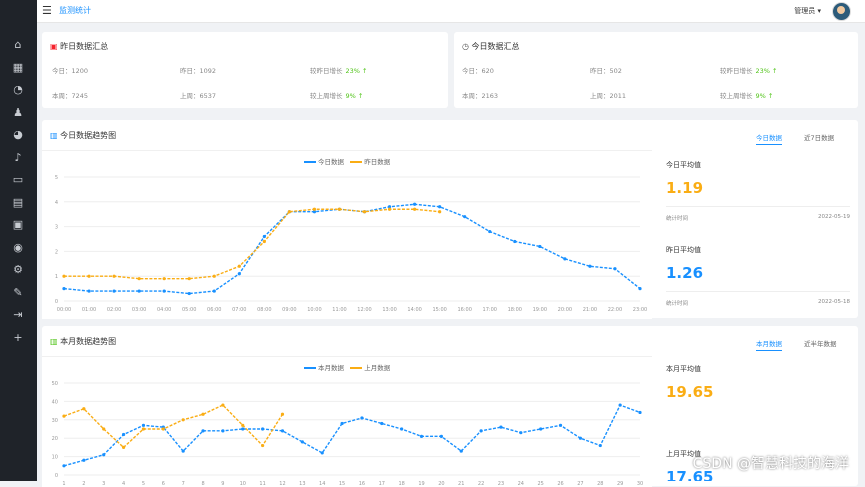 The height and width of the screenshot is (487, 865). What do you see at coordinates (18, 270) in the screenshot?
I see `settings-icon: ⚙` at bounding box center [18, 270].